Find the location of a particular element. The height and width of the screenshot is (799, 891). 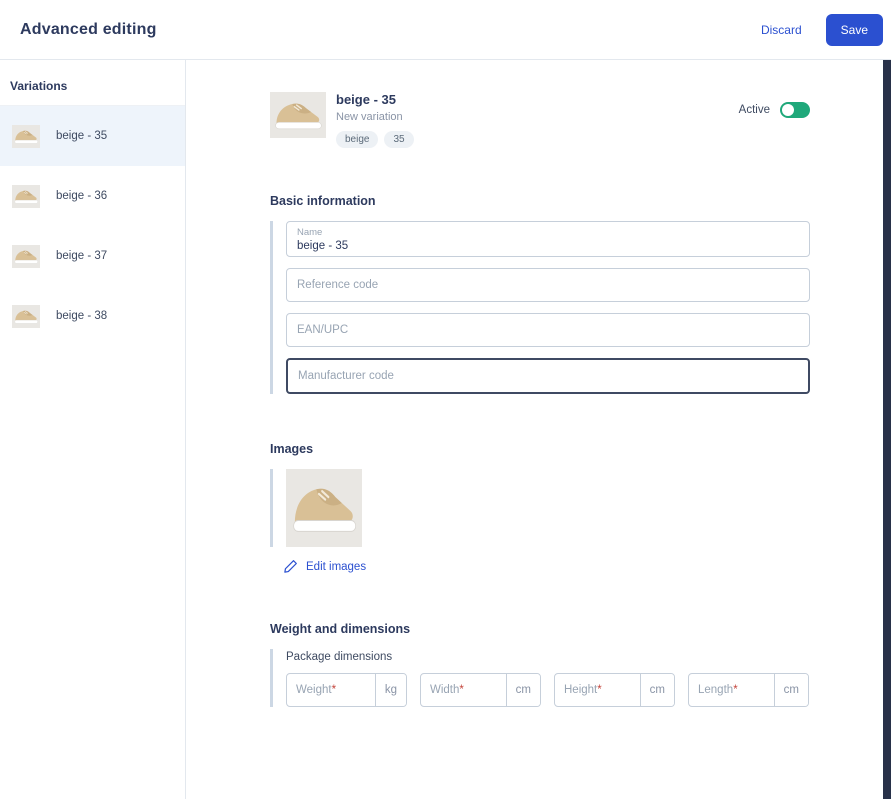

name-field: Name is located at coordinates (548, 239).